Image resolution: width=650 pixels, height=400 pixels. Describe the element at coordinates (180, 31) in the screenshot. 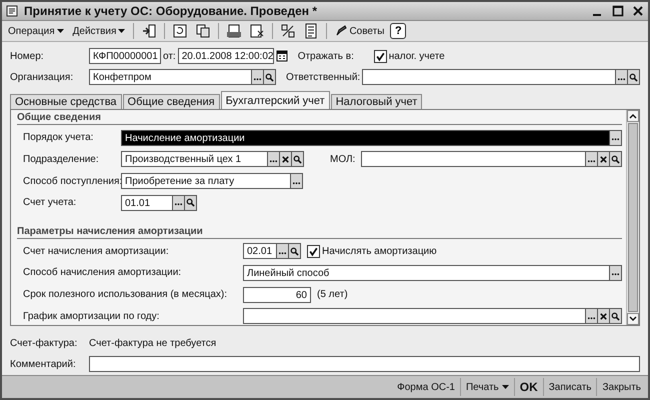

I see `refresh-document-icon` at that location.